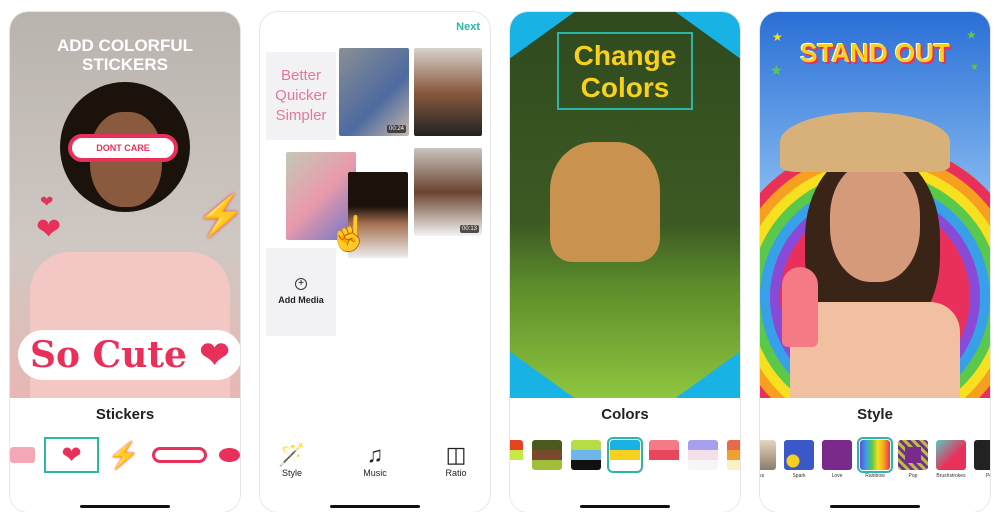 This screenshot has height=512, width=999. Describe the element at coordinates (291, 473) in the screenshot. I see `tool-label: Style` at that location.